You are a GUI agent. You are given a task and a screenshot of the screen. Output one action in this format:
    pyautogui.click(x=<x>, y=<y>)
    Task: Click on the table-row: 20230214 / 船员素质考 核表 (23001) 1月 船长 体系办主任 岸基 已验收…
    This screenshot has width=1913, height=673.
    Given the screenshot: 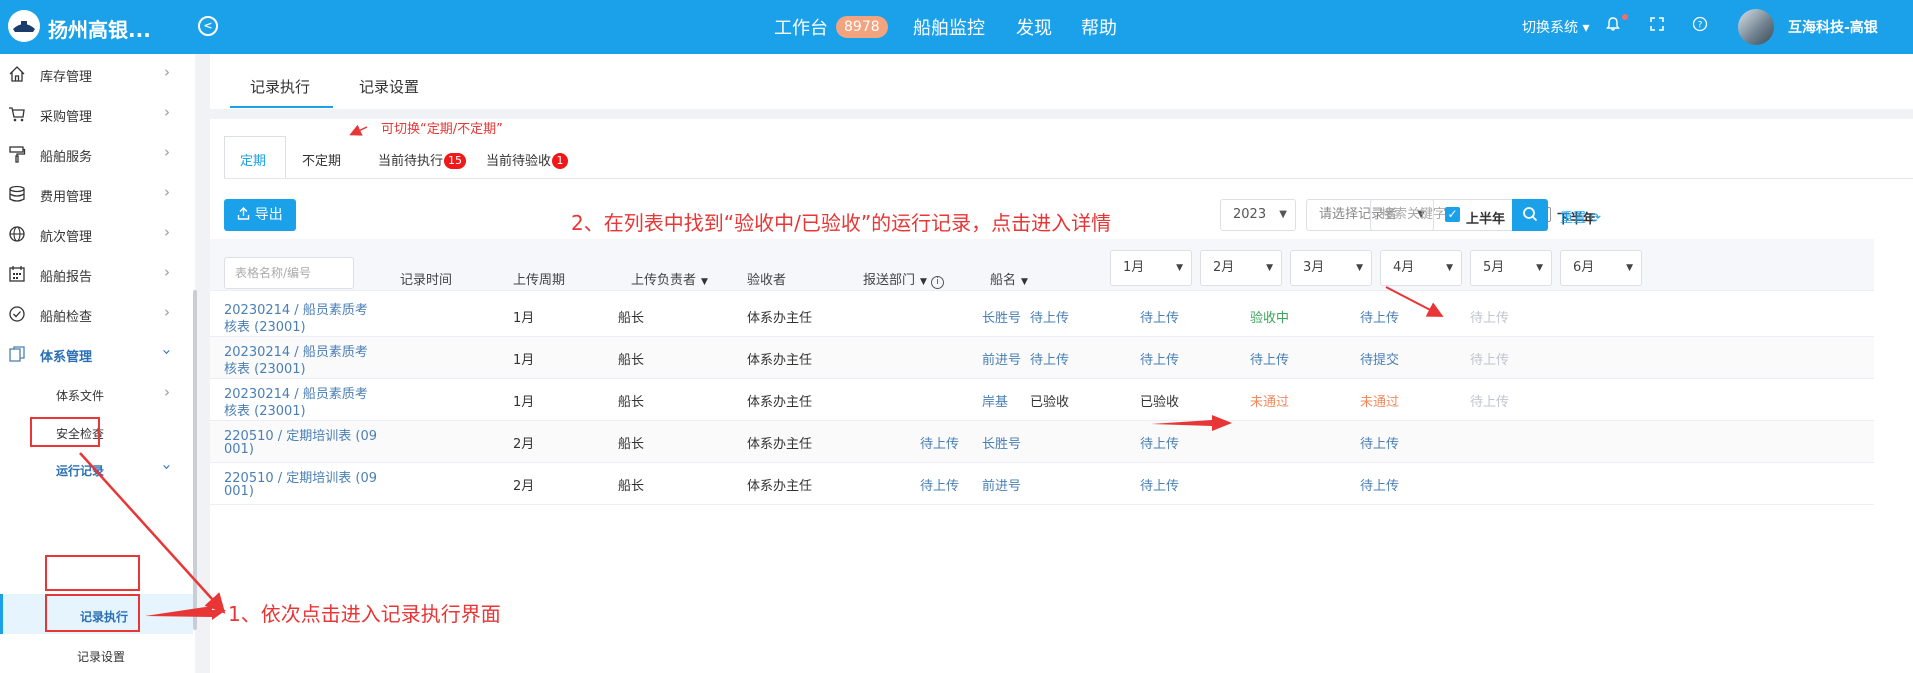 What is the action you would take?
    pyautogui.click(x=1042, y=400)
    